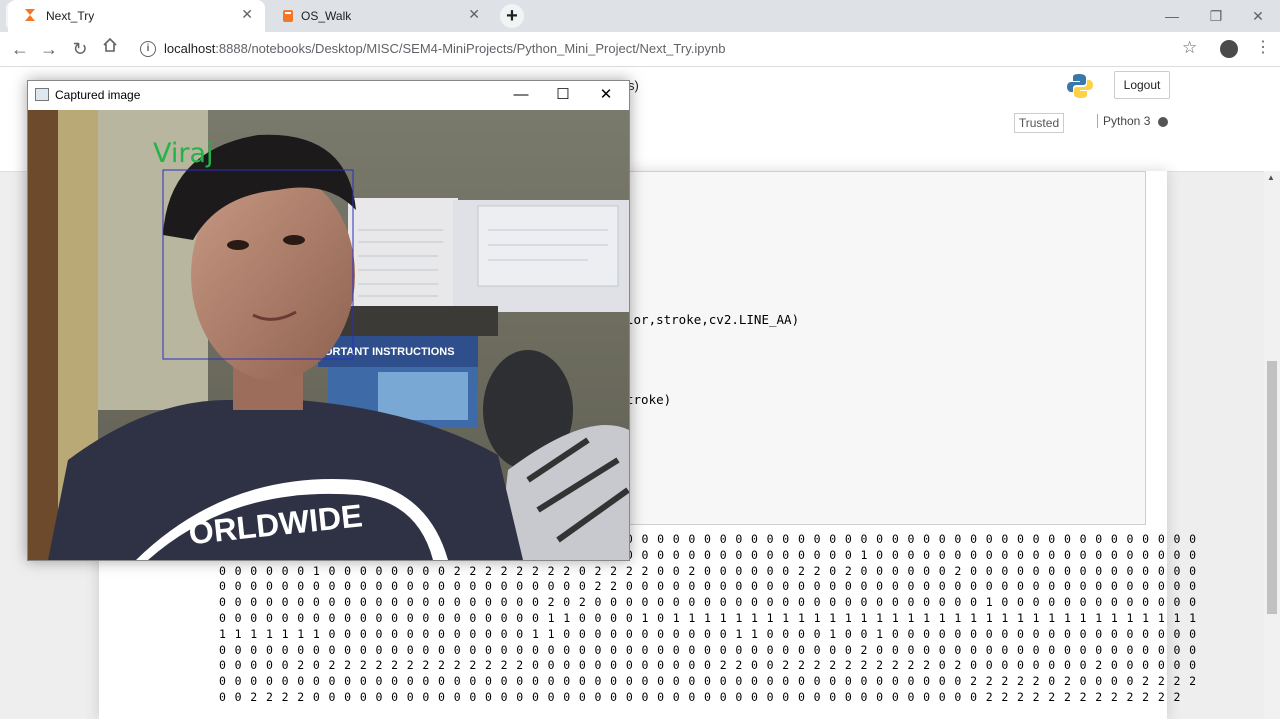 This screenshot has width=1280, height=719. I want to click on scroll-thumb, so click(1272, 487).